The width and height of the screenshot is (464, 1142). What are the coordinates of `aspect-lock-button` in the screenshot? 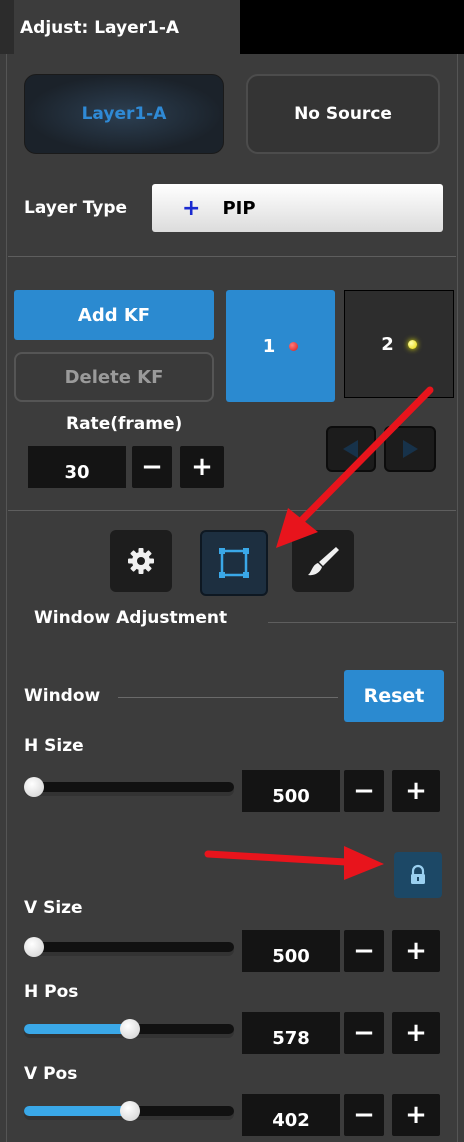 It's located at (418, 875).